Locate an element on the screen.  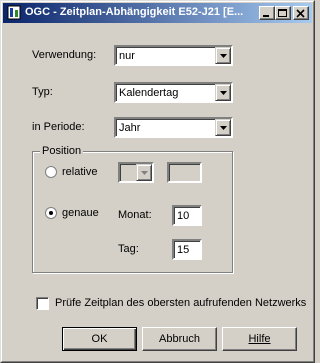
ok-button: OK is located at coordinates (99, 339).